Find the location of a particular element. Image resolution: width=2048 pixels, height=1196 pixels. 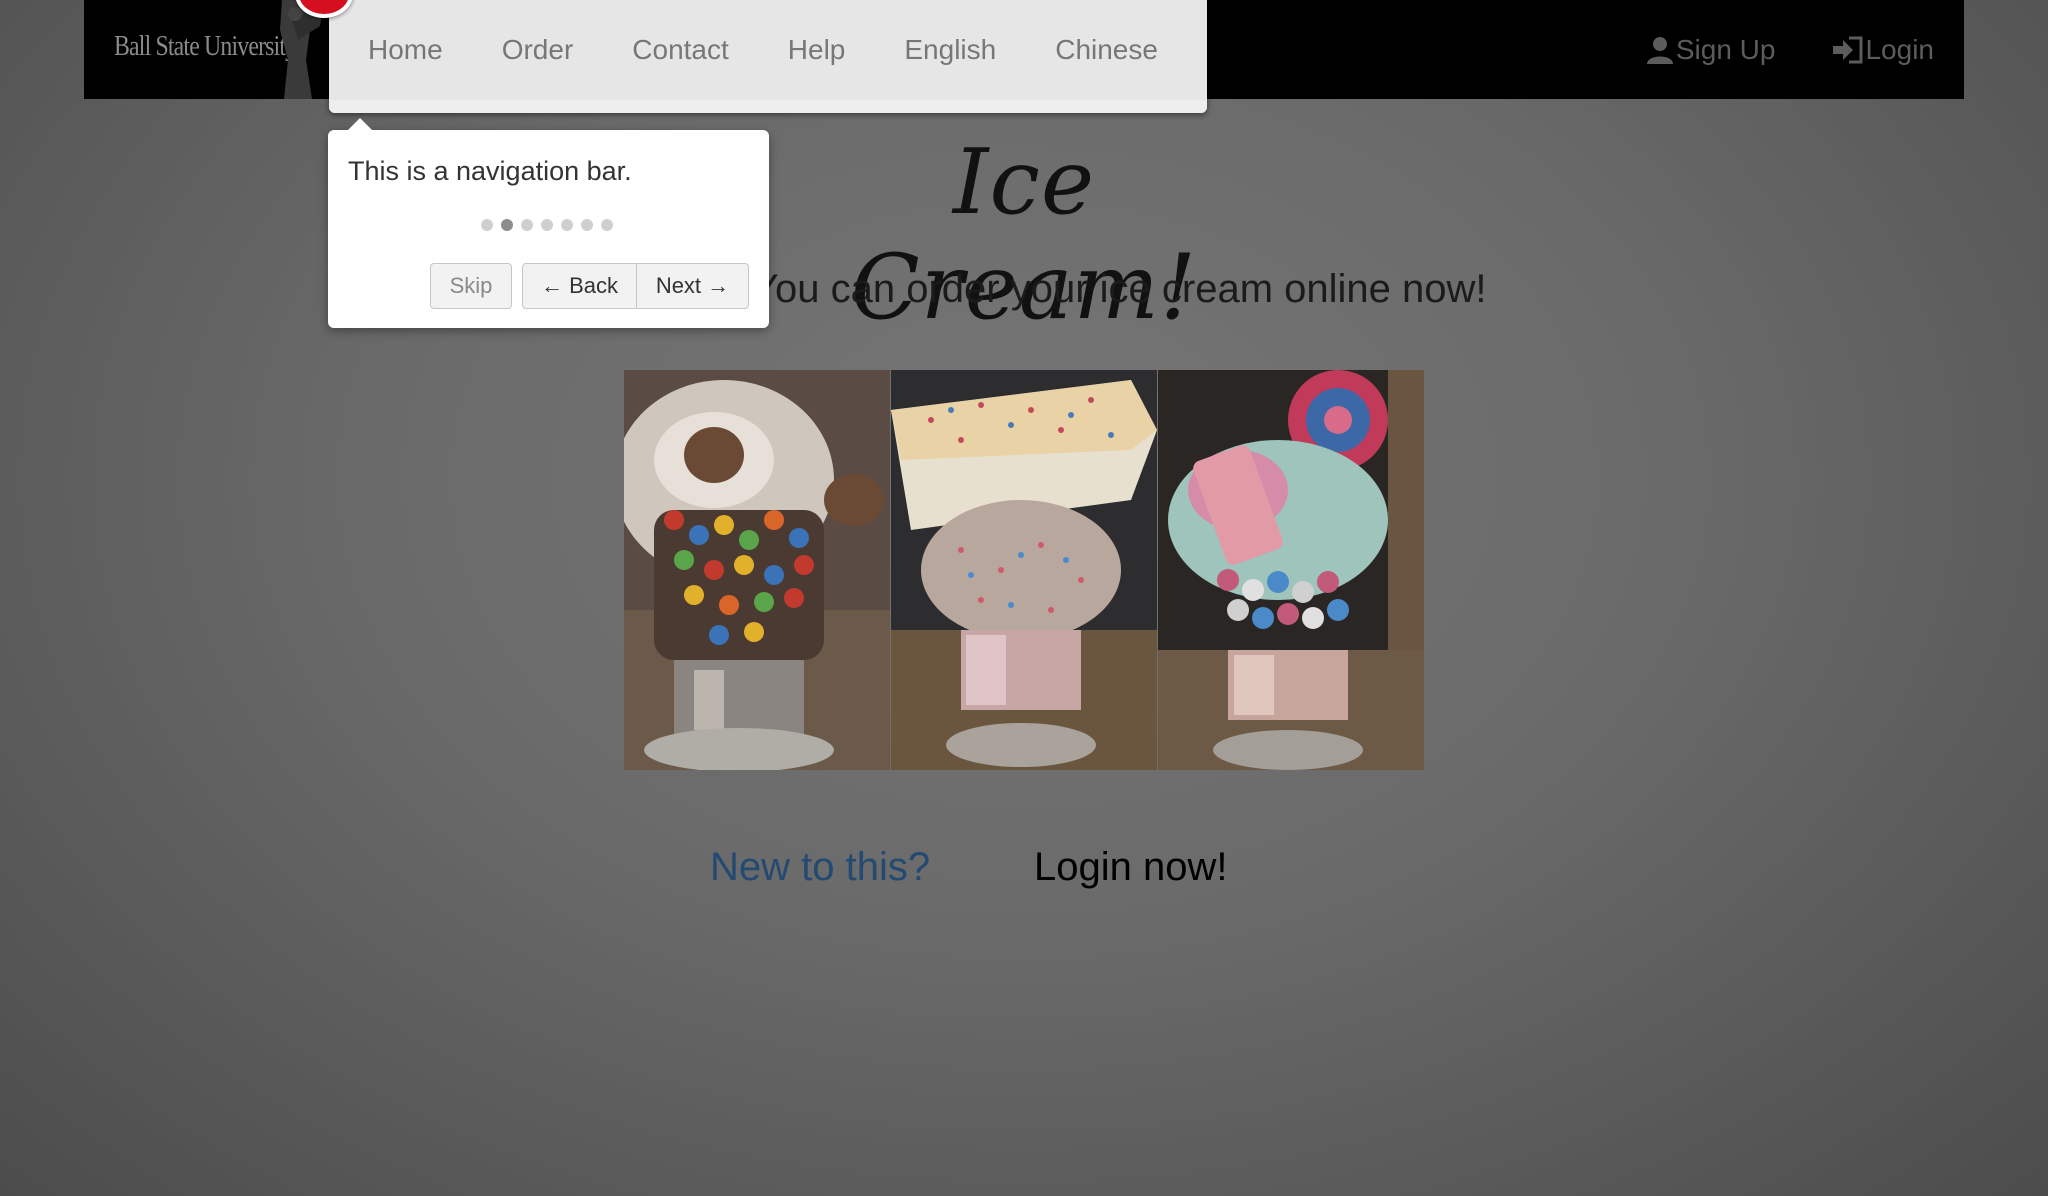

popover-arrow is located at coordinates (360, 124).